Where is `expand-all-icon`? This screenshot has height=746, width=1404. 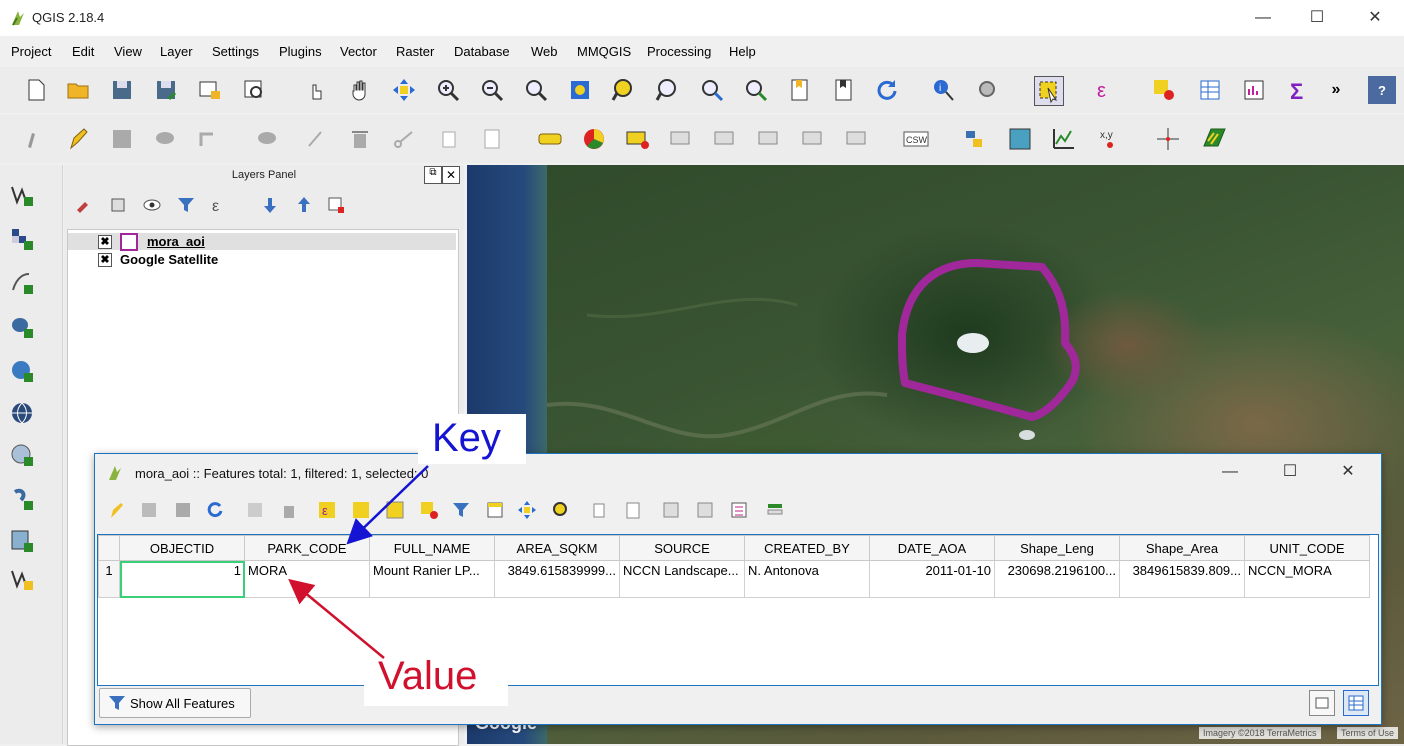 expand-all-icon is located at coordinates (270, 206).